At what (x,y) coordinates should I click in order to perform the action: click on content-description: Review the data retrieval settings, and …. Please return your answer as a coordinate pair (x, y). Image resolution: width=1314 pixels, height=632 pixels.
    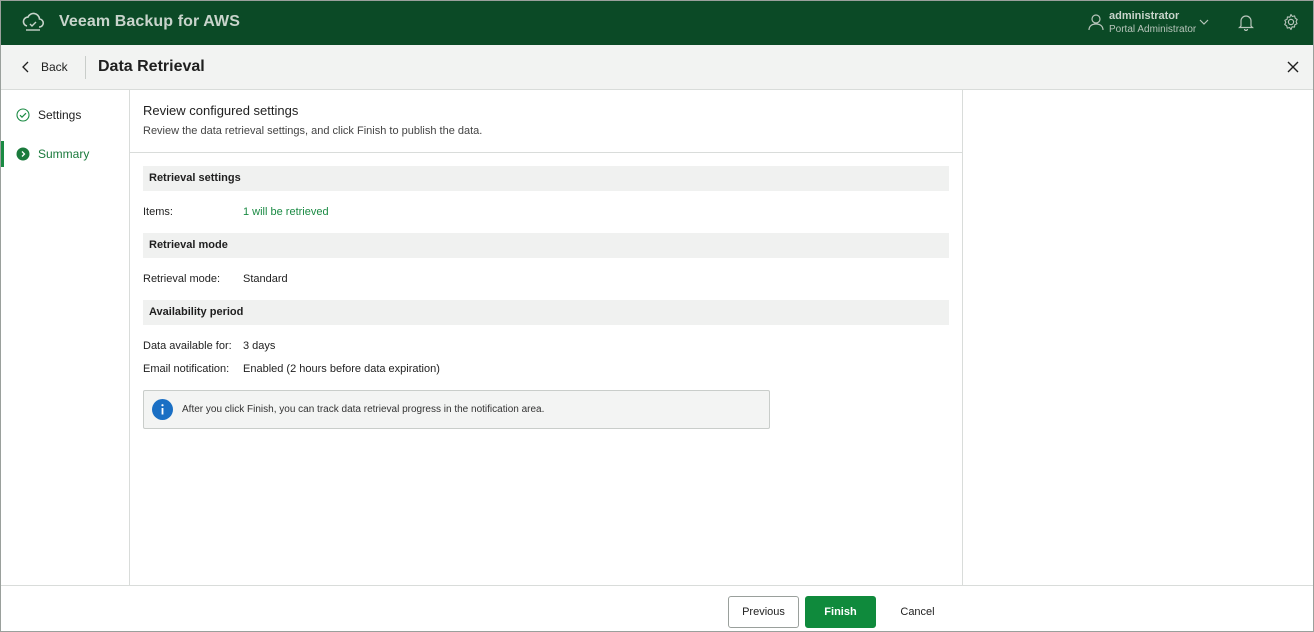
    Looking at the image, I should click on (313, 131).